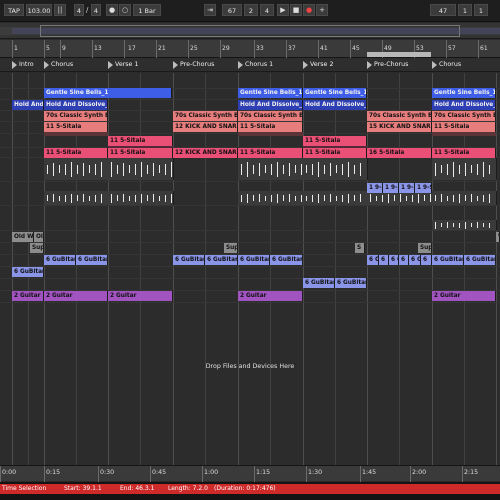 Image resolution: width=500 pixels, height=500 pixels. What do you see at coordinates (205, 153) in the screenshot?
I see `clip-kick-and-snare-pink: 12 KICK AND SNARE` at bounding box center [205, 153].